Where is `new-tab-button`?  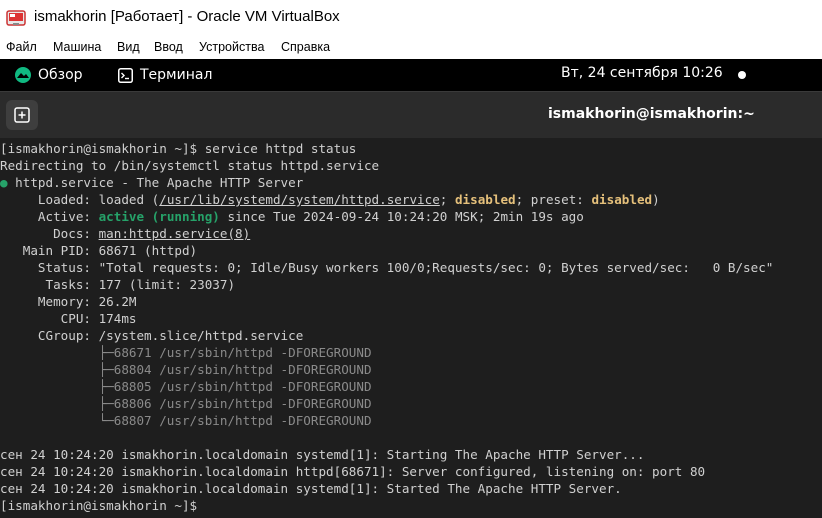 new-tab-button is located at coordinates (22, 115).